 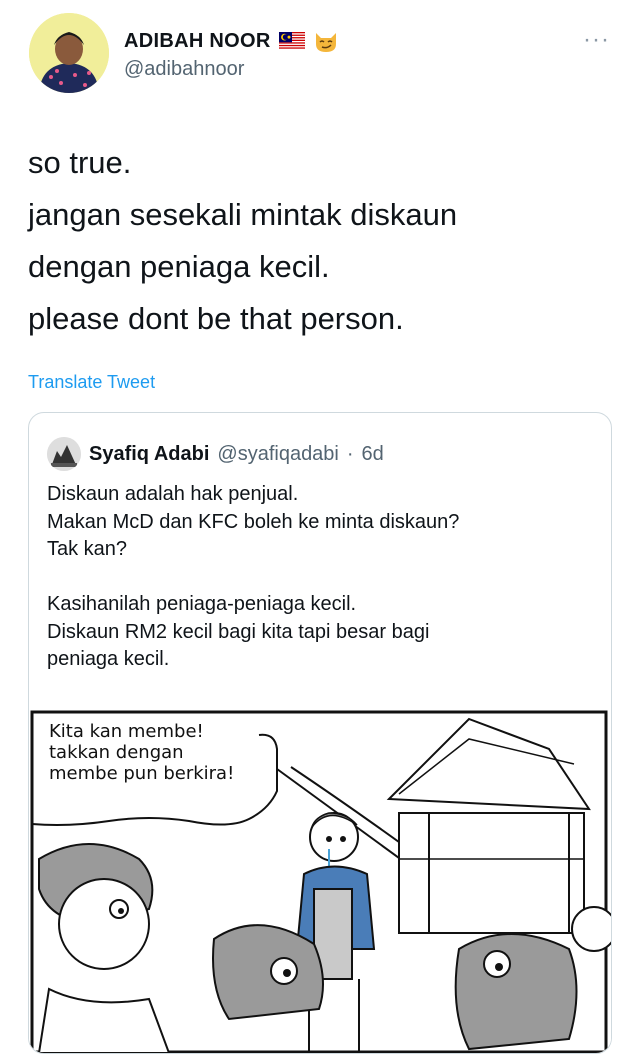 I want to click on author-handle: @adibahnoor, so click(x=184, y=69).